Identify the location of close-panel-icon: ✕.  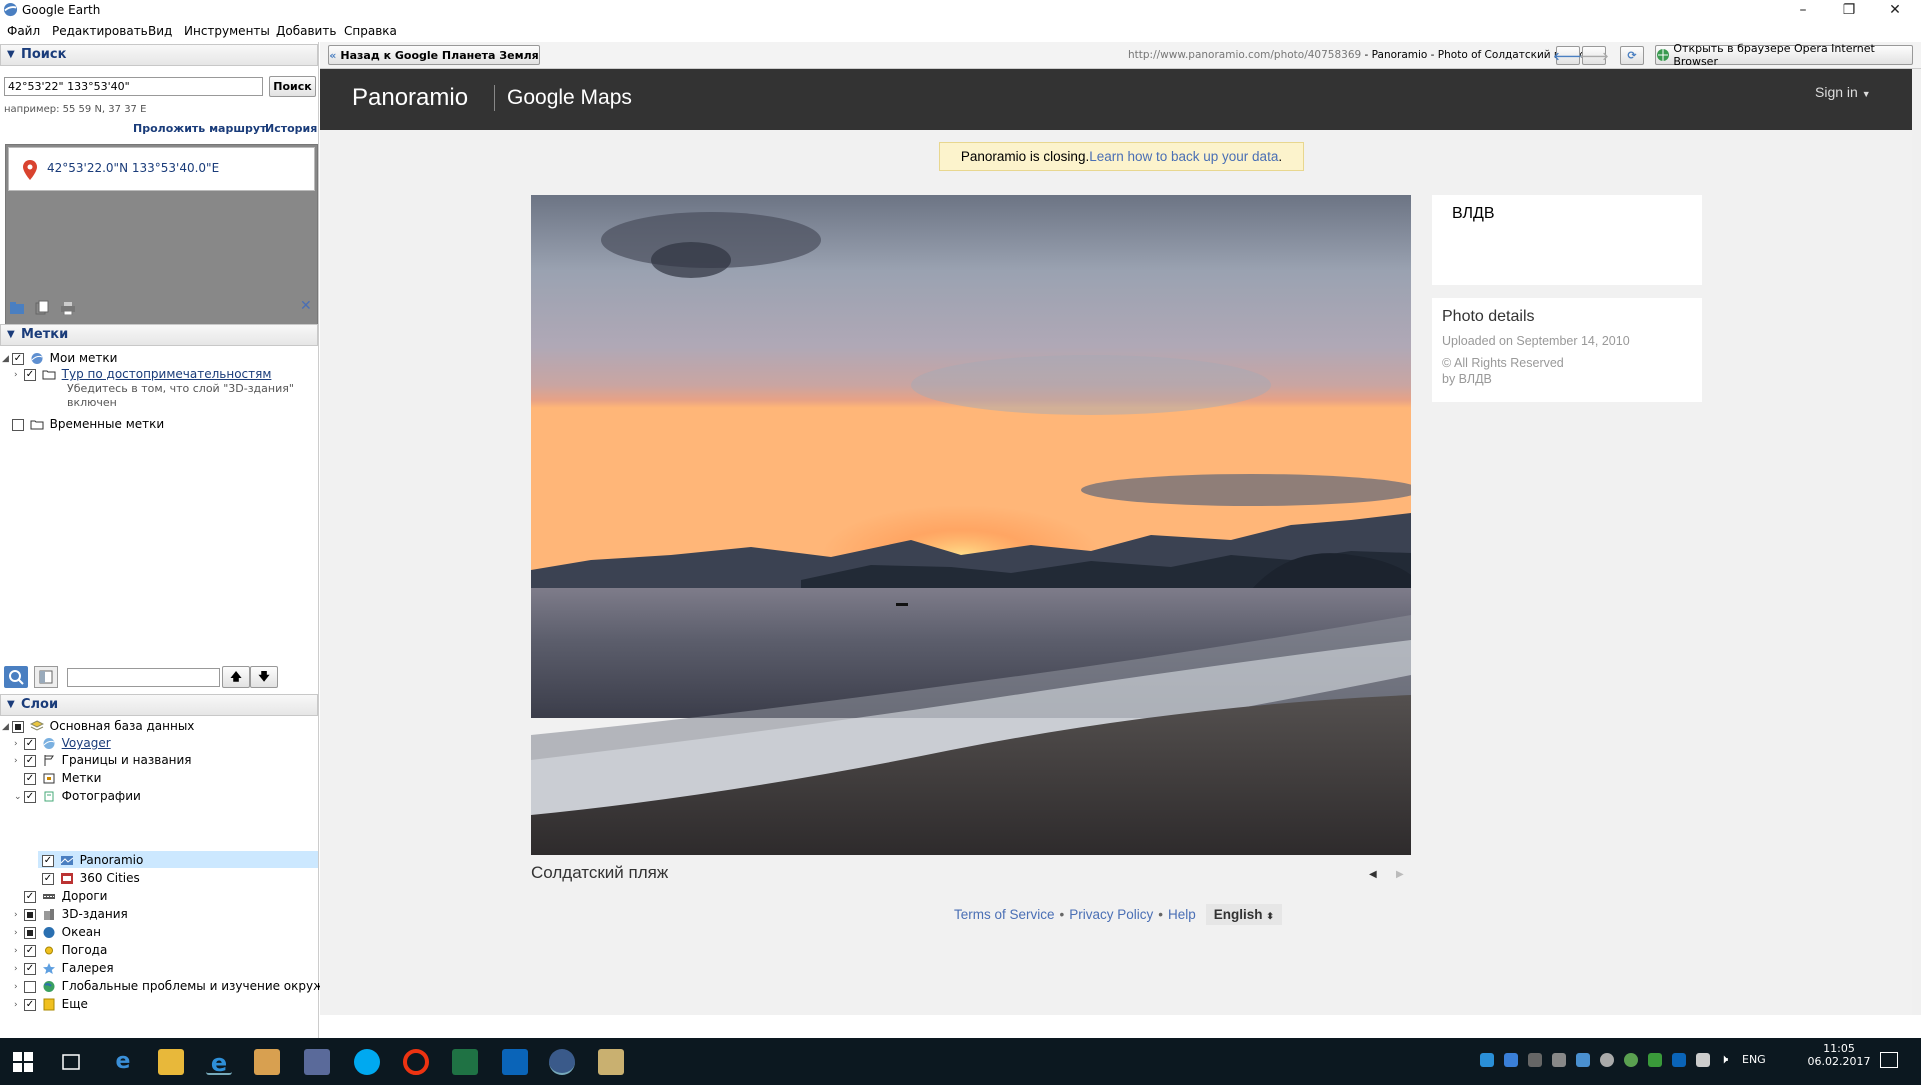
(306, 306).